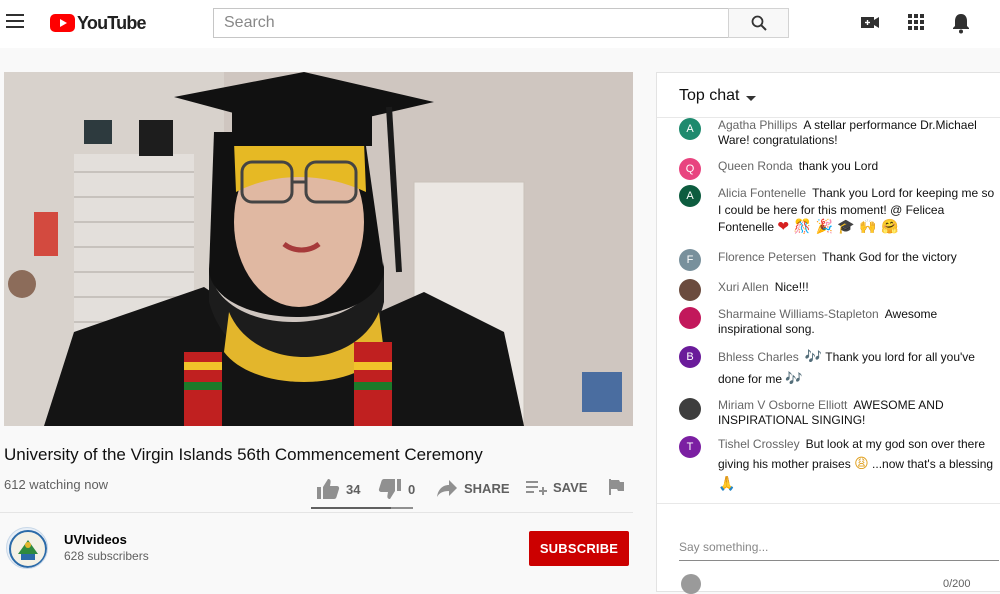 The image size is (1000, 594). Describe the element at coordinates (727, 484) in the screenshot. I see `folded-hands-emoji: 🙏` at that location.